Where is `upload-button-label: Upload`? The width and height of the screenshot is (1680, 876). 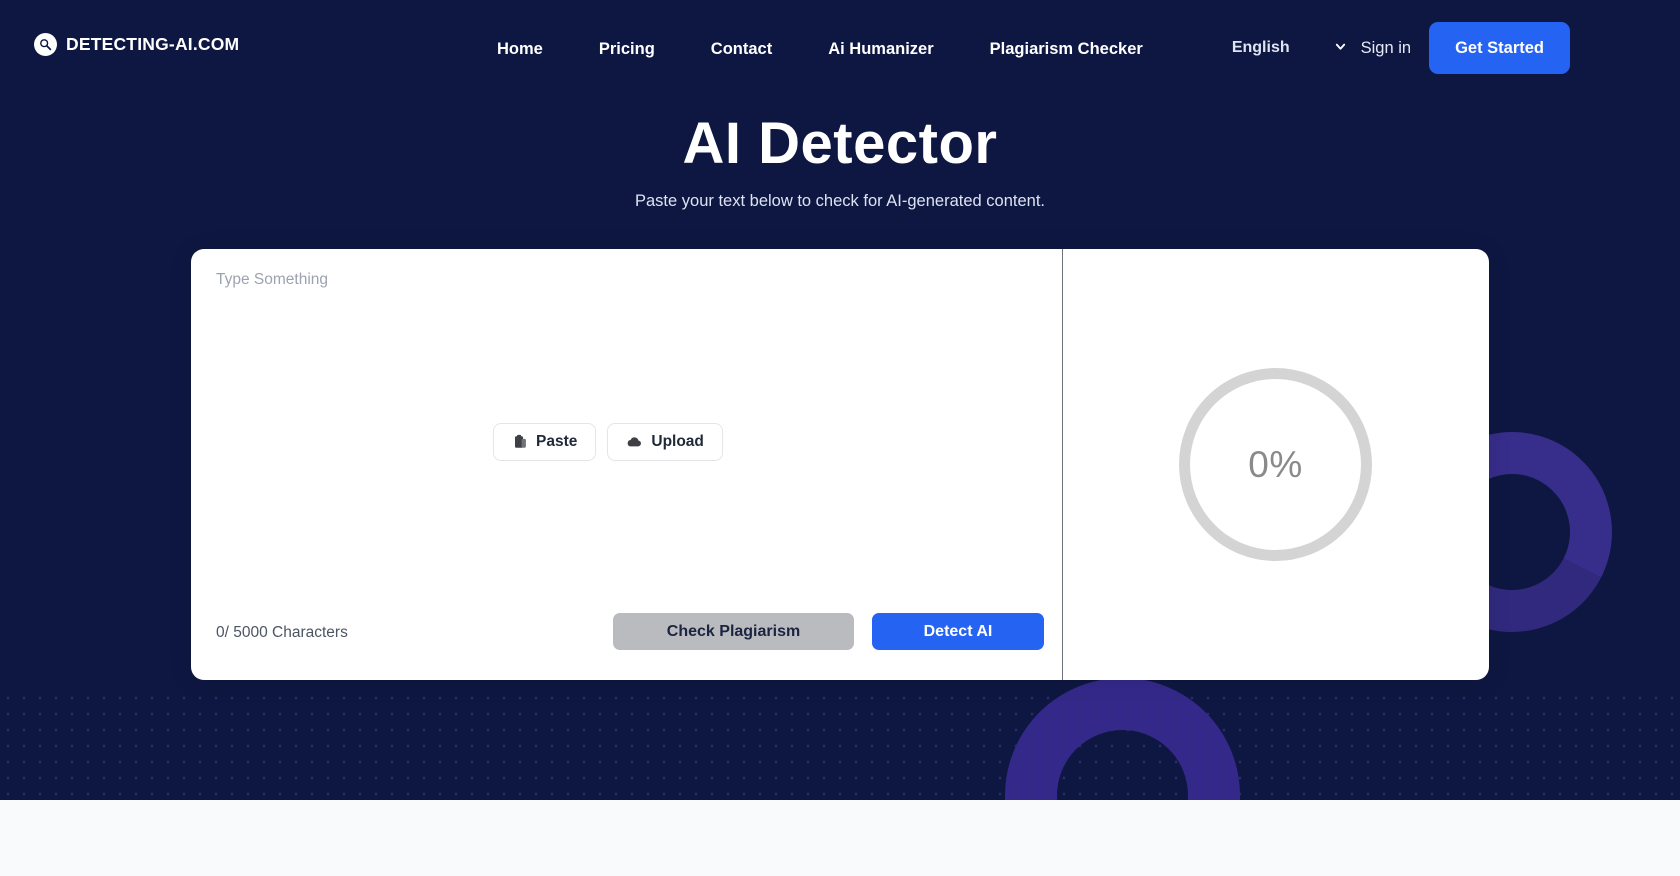 upload-button-label: Upload is located at coordinates (677, 441).